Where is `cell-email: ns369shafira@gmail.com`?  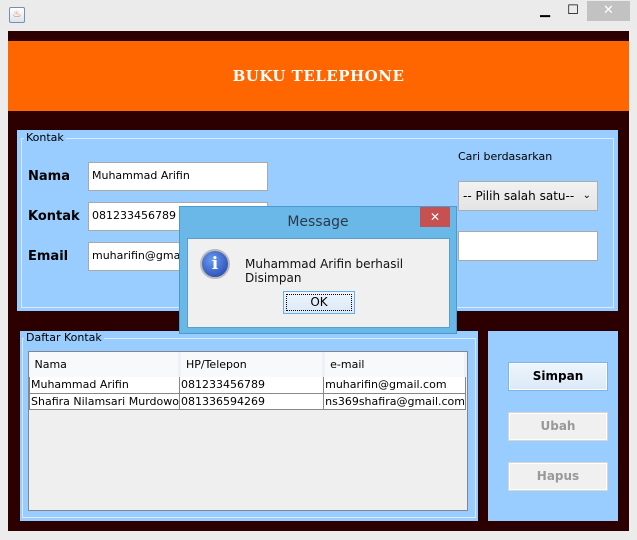 cell-email: ns369shafira@gmail.com is located at coordinates (394, 401).